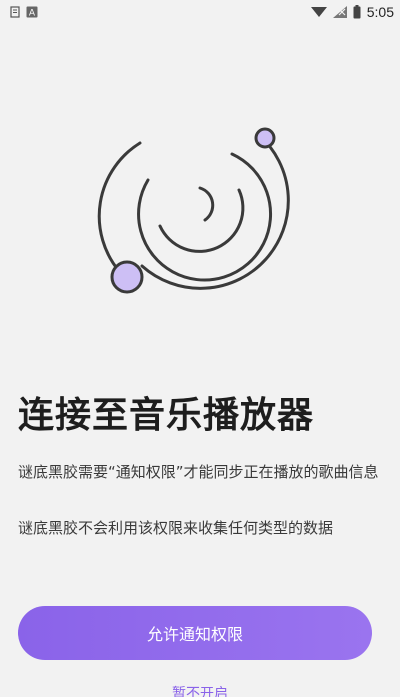 Image resolution: width=400 pixels, height=697 pixels. What do you see at coordinates (127, 277) in the screenshot?
I see `orbit-dot-large` at bounding box center [127, 277].